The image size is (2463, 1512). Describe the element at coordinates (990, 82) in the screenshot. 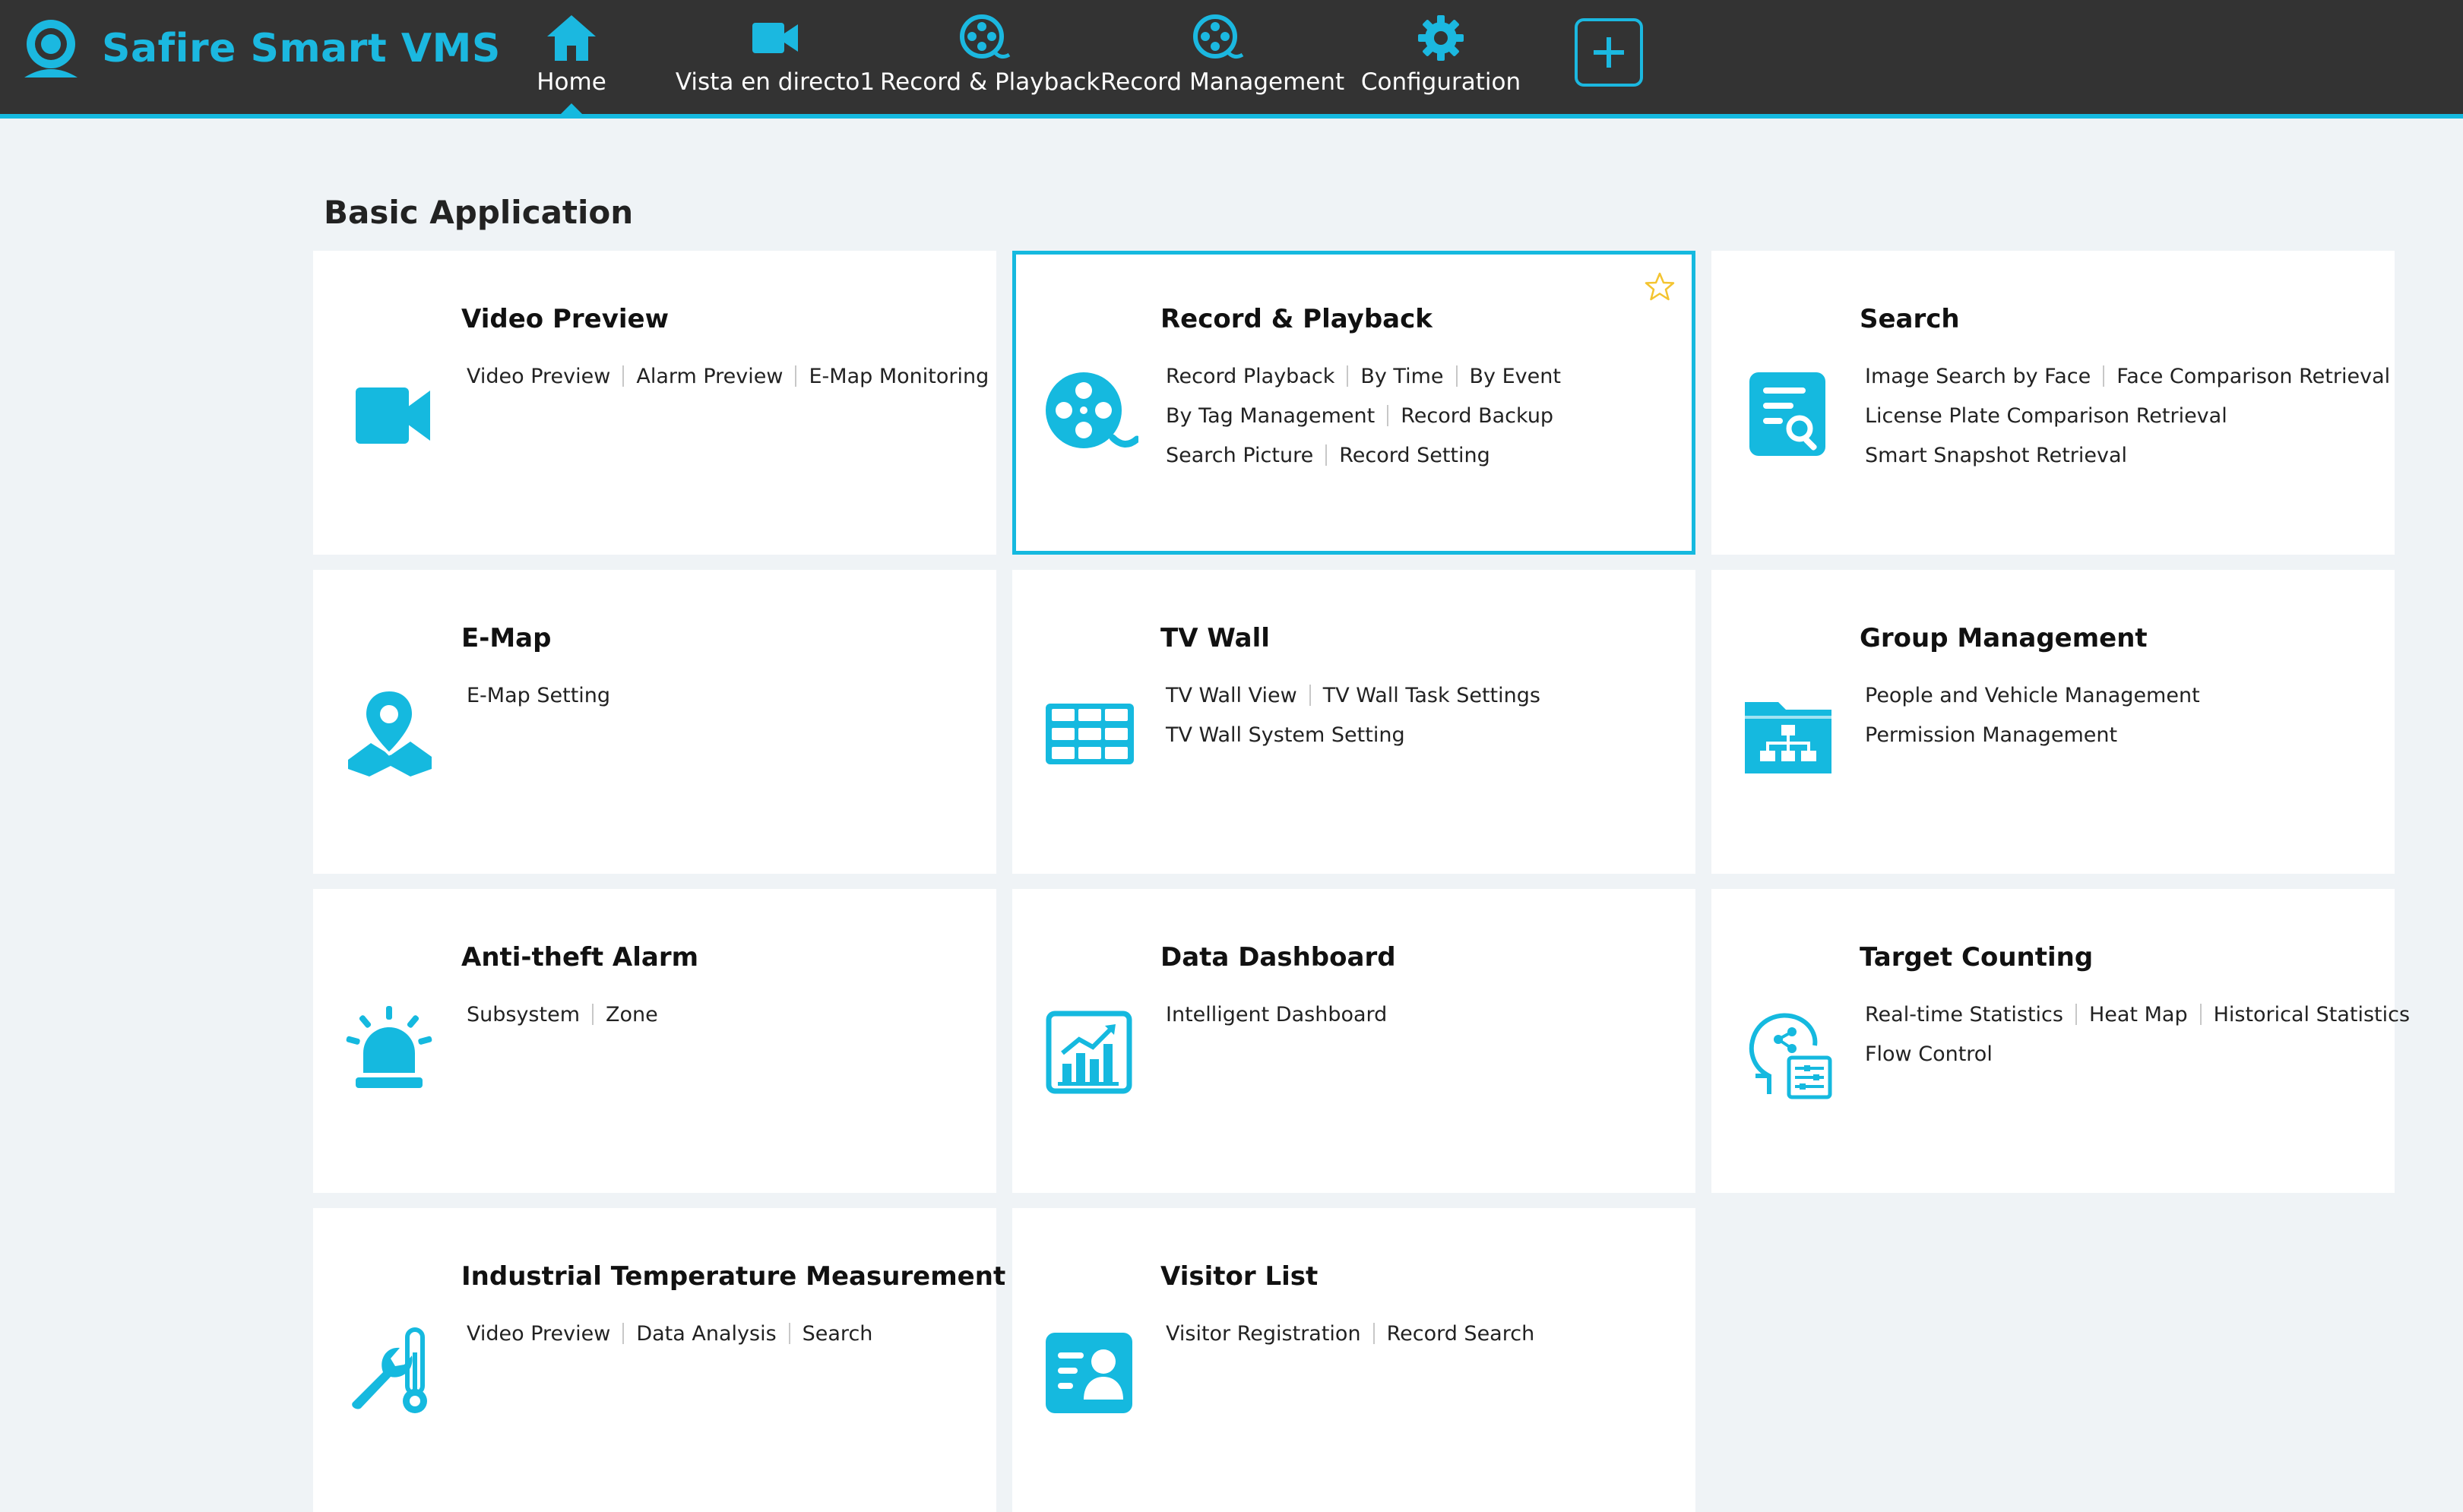

I see `nav-tab-label: Record & Playback` at that location.